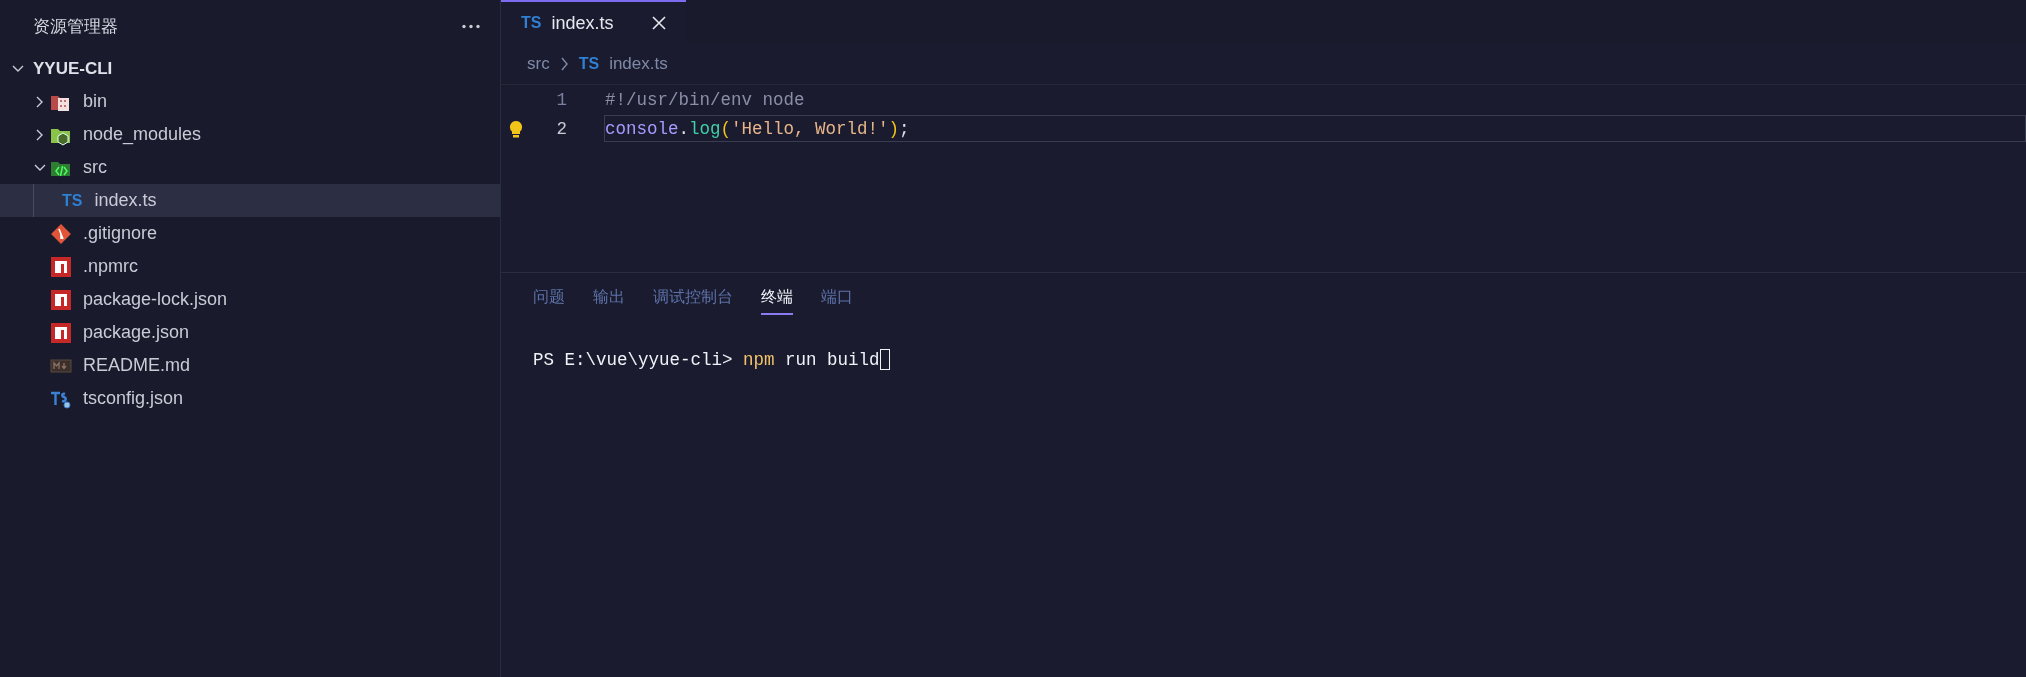 Image resolution: width=2026 pixels, height=677 pixels. Describe the element at coordinates (250, 167) in the screenshot. I see `tree-item: src` at that location.